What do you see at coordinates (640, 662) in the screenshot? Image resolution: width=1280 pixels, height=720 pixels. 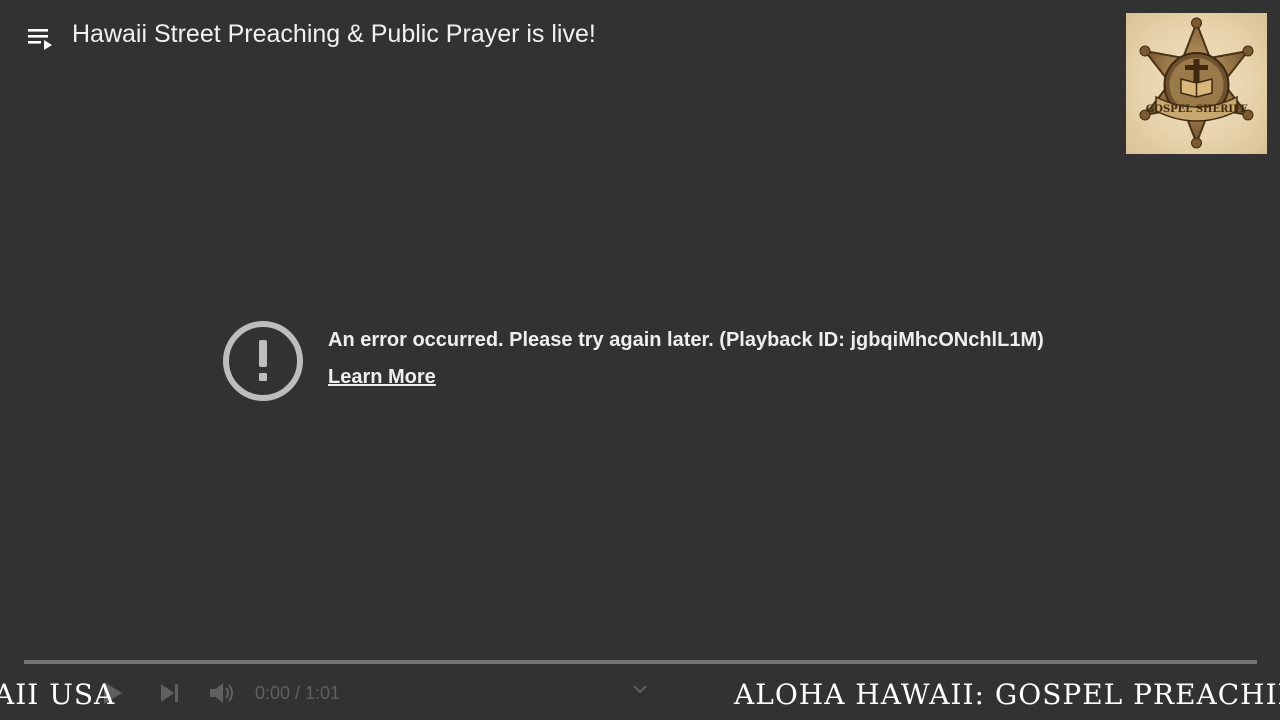 I see `progress-bar` at bounding box center [640, 662].